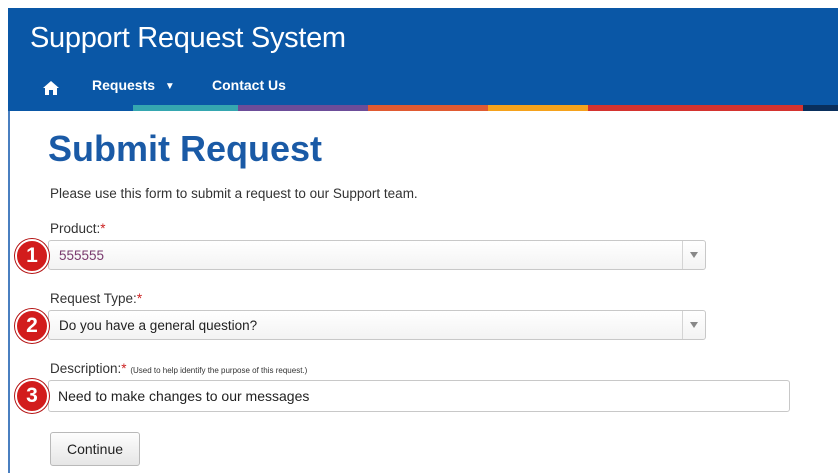 This screenshot has width=838, height=473. What do you see at coordinates (423, 89) in the screenshot?
I see `main-nav: Requests ▼ Contact Us` at bounding box center [423, 89].